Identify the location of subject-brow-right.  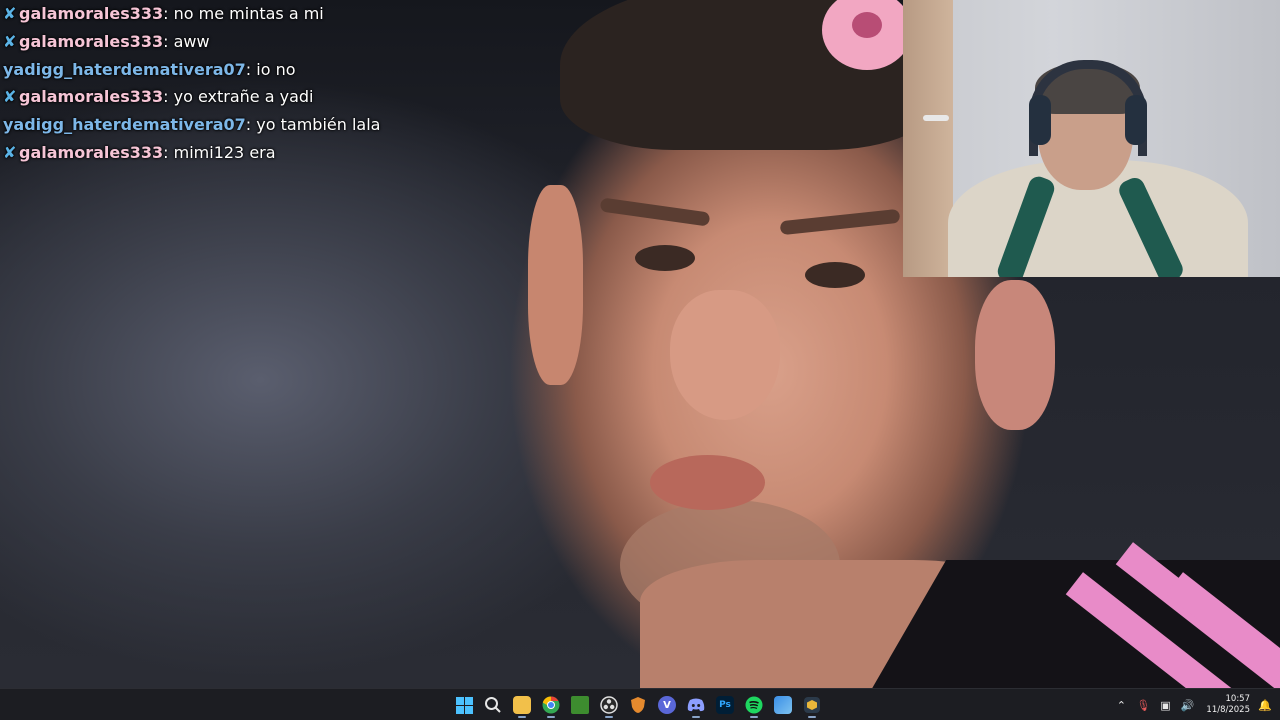
(840, 222).